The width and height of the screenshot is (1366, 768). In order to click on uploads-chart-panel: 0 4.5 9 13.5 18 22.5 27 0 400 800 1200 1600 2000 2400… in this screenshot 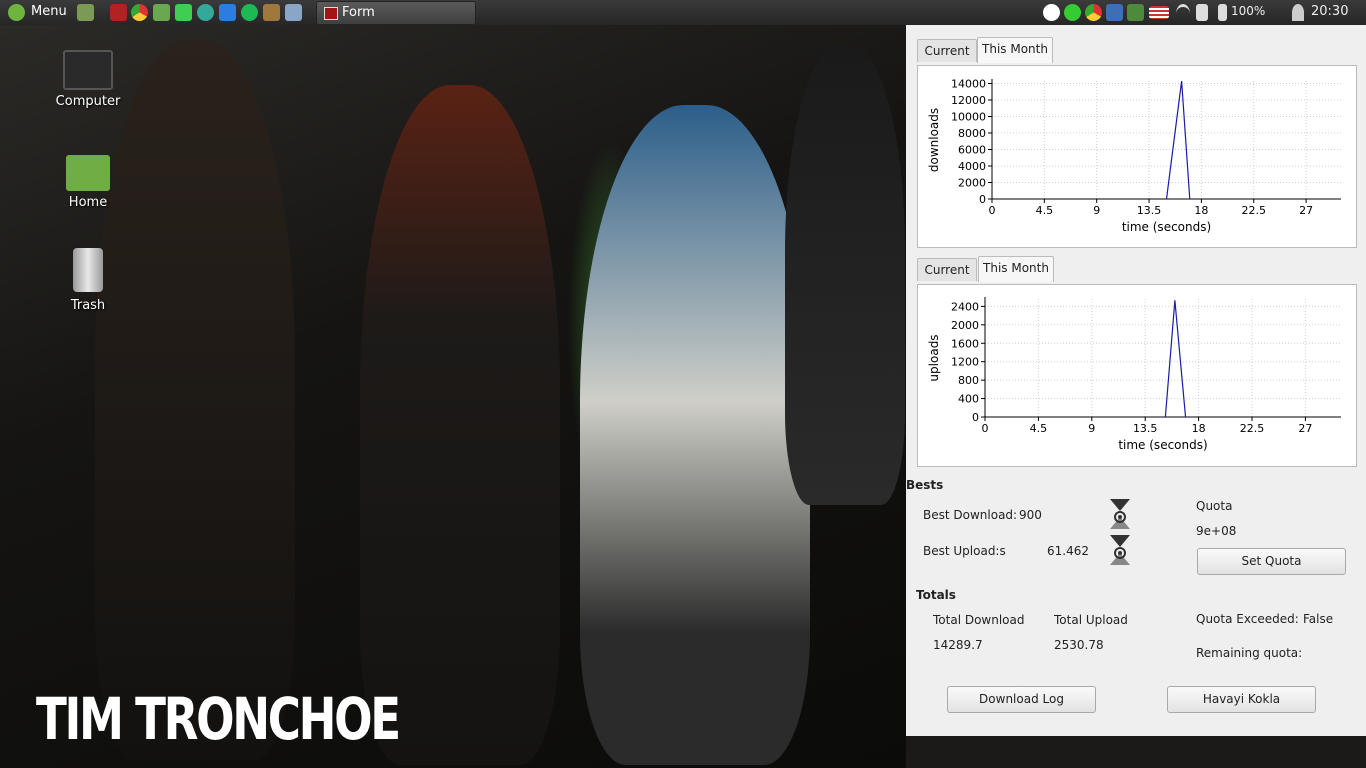, I will do `click(1137, 375)`.